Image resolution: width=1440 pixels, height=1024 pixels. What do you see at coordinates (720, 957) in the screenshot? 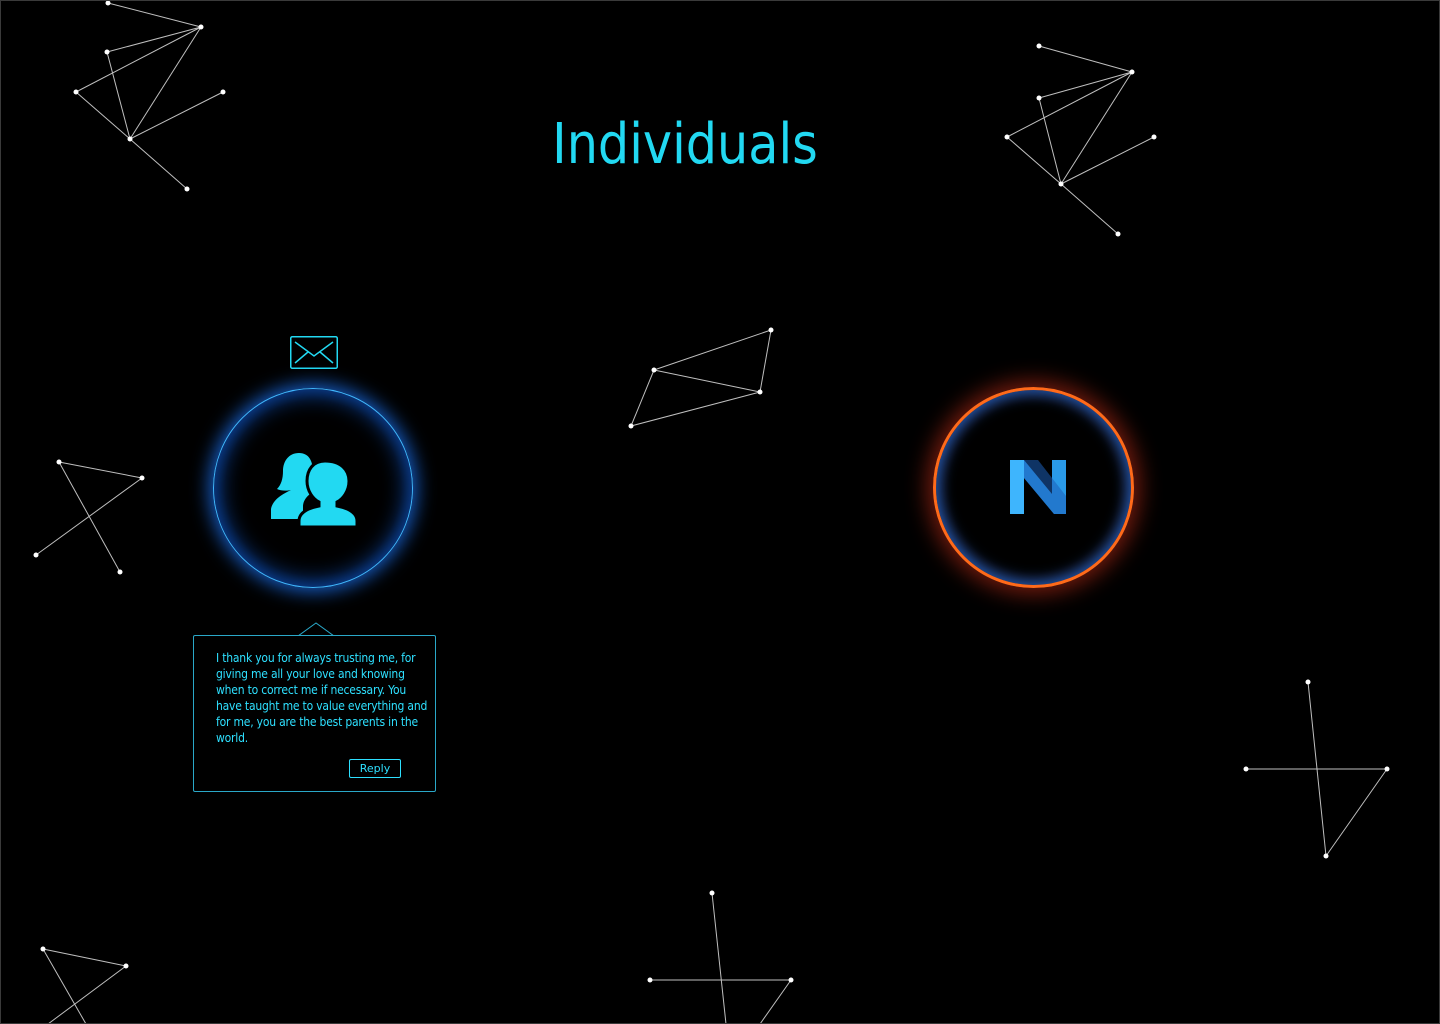
I see `constellation-bottom-center` at bounding box center [720, 957].